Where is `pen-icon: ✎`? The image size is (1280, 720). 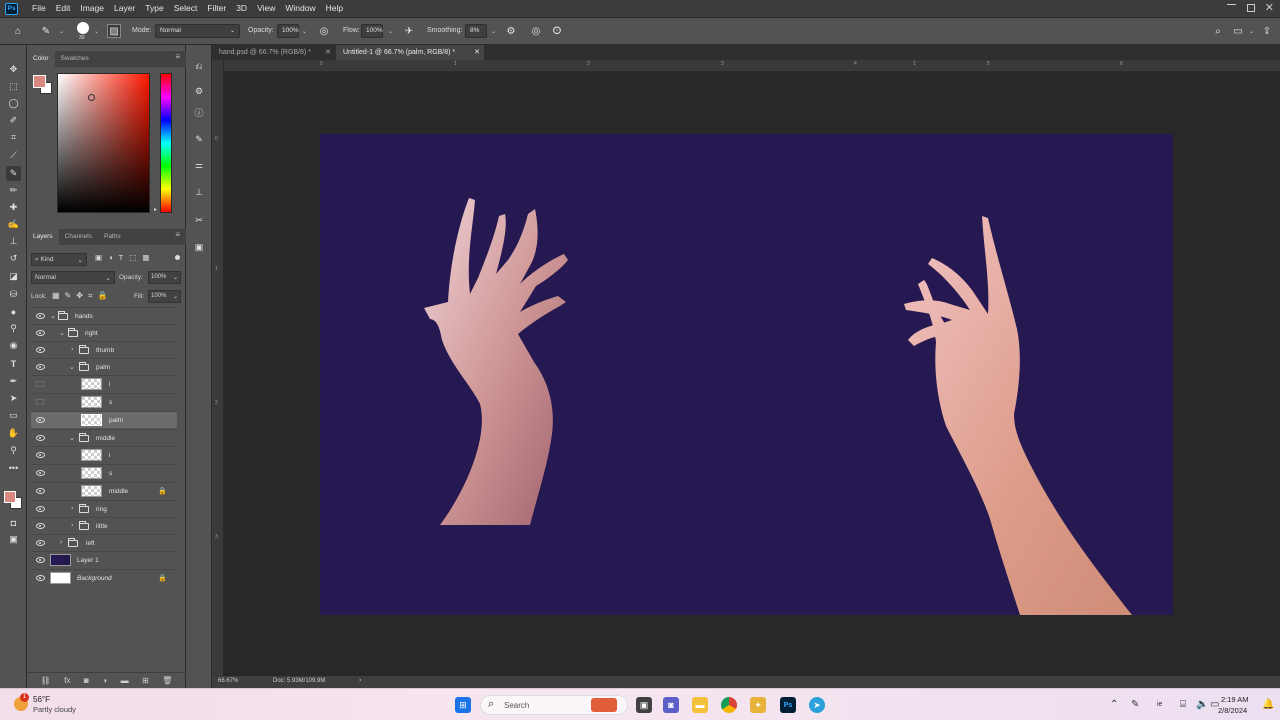 pen-icon: ✎ is located at coordinates (1135, 704).